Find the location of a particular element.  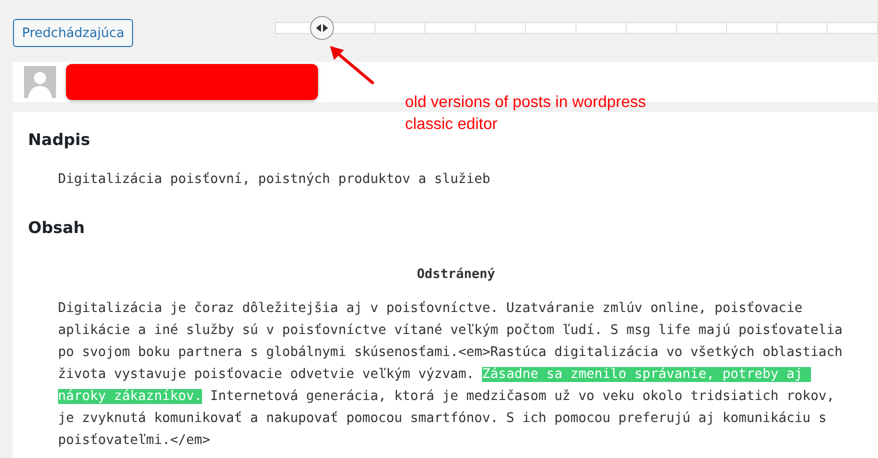

left-right-arrows-icon is located at coordinates (322, 28).